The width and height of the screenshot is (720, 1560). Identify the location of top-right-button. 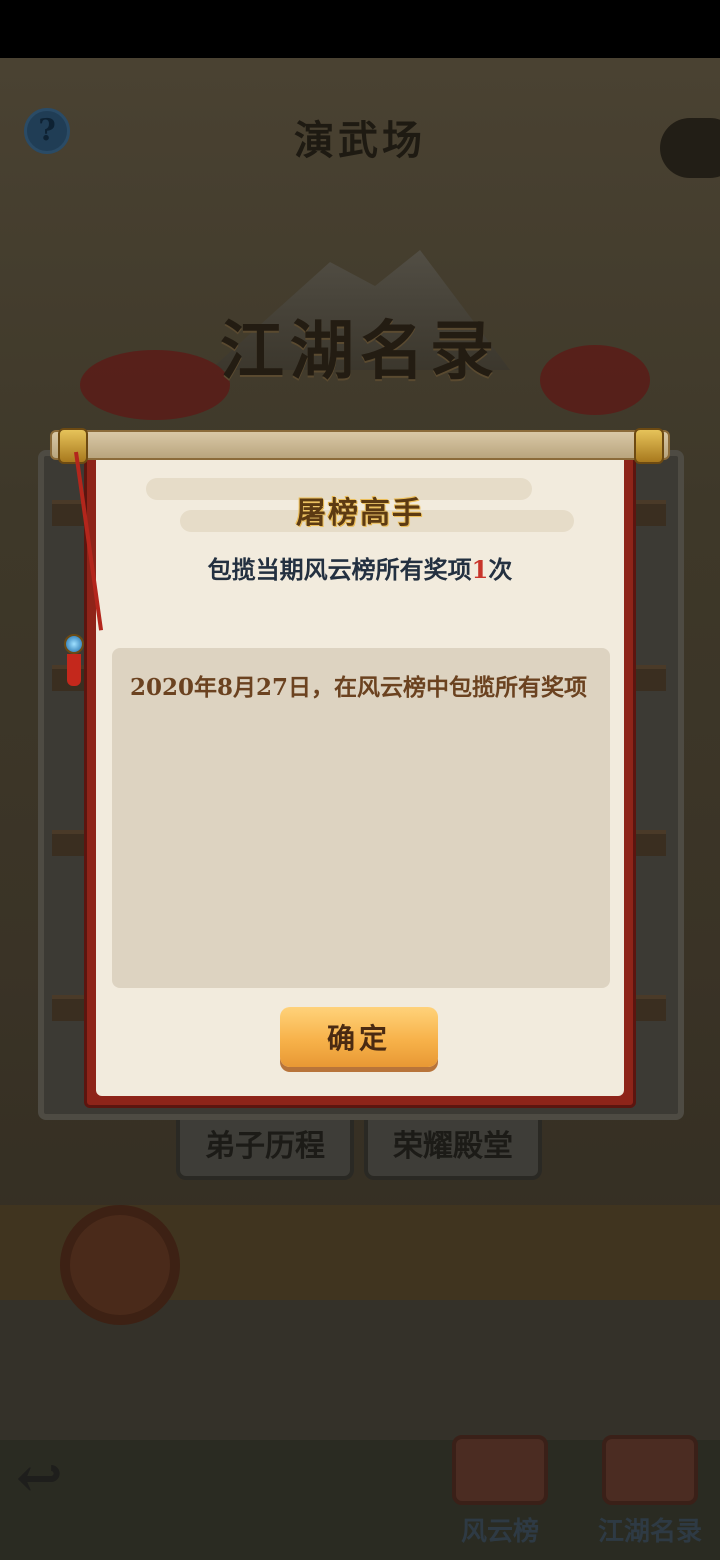
(690, 148).